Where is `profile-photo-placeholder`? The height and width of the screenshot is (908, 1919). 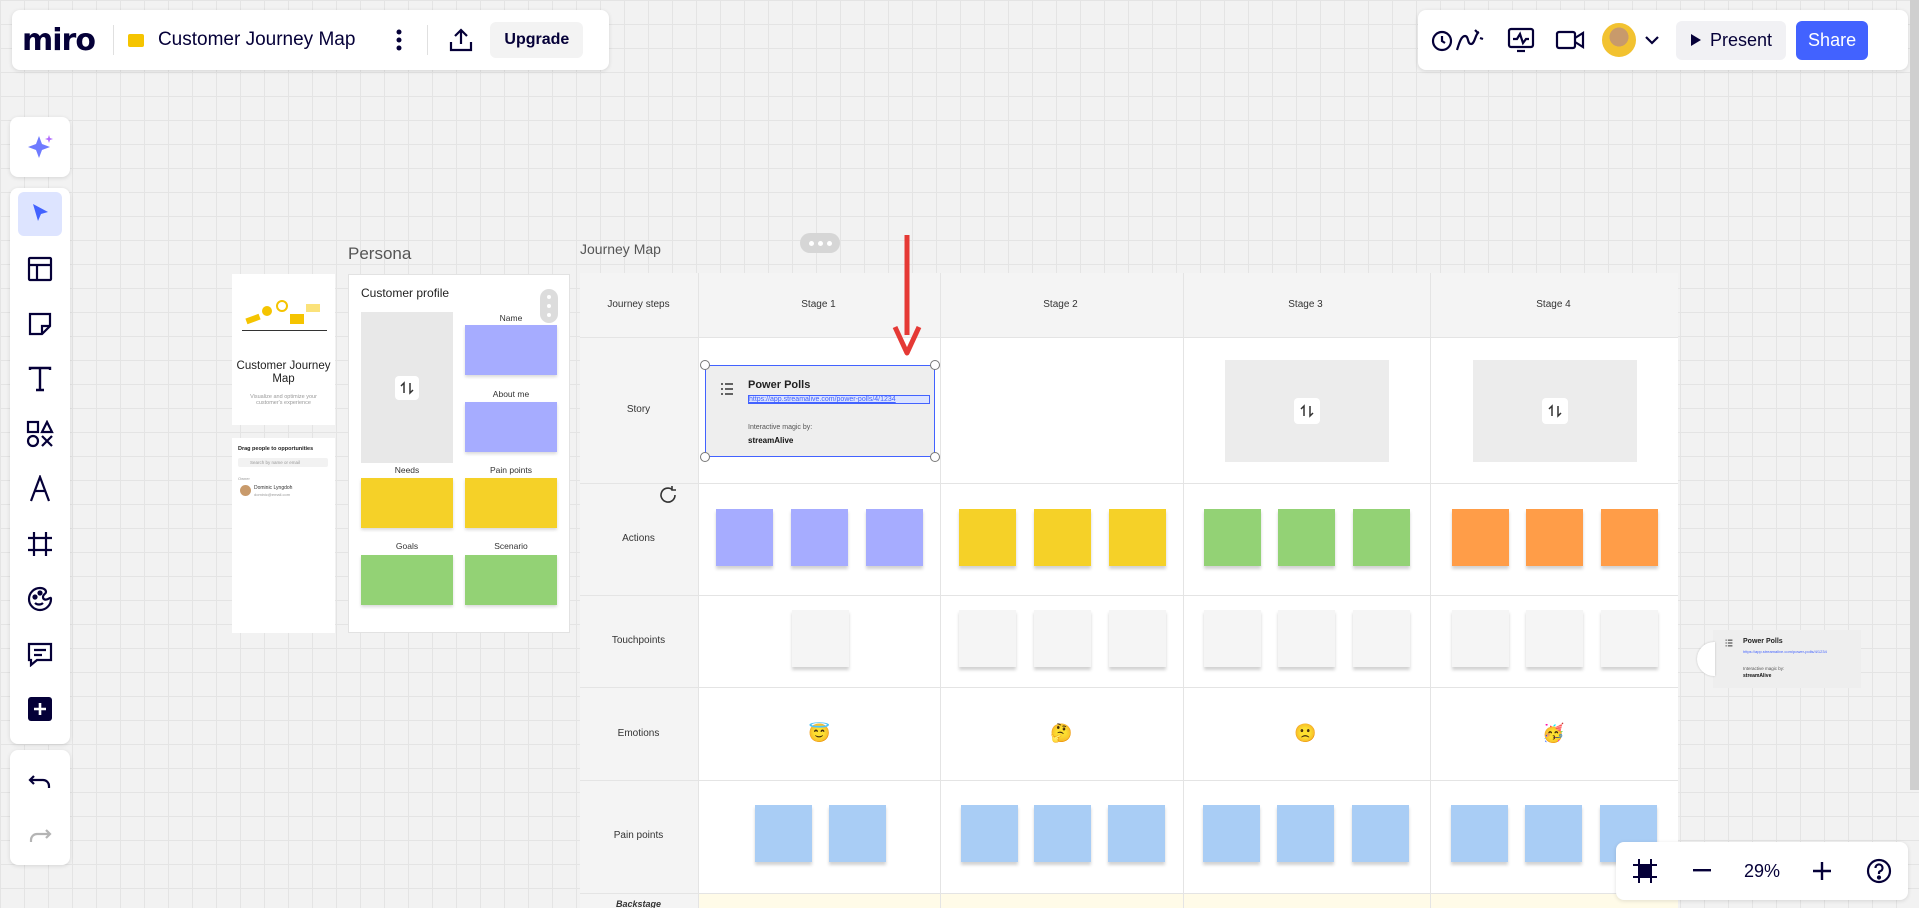 profile-photo-placeholder is located at coordinates (407, 387).